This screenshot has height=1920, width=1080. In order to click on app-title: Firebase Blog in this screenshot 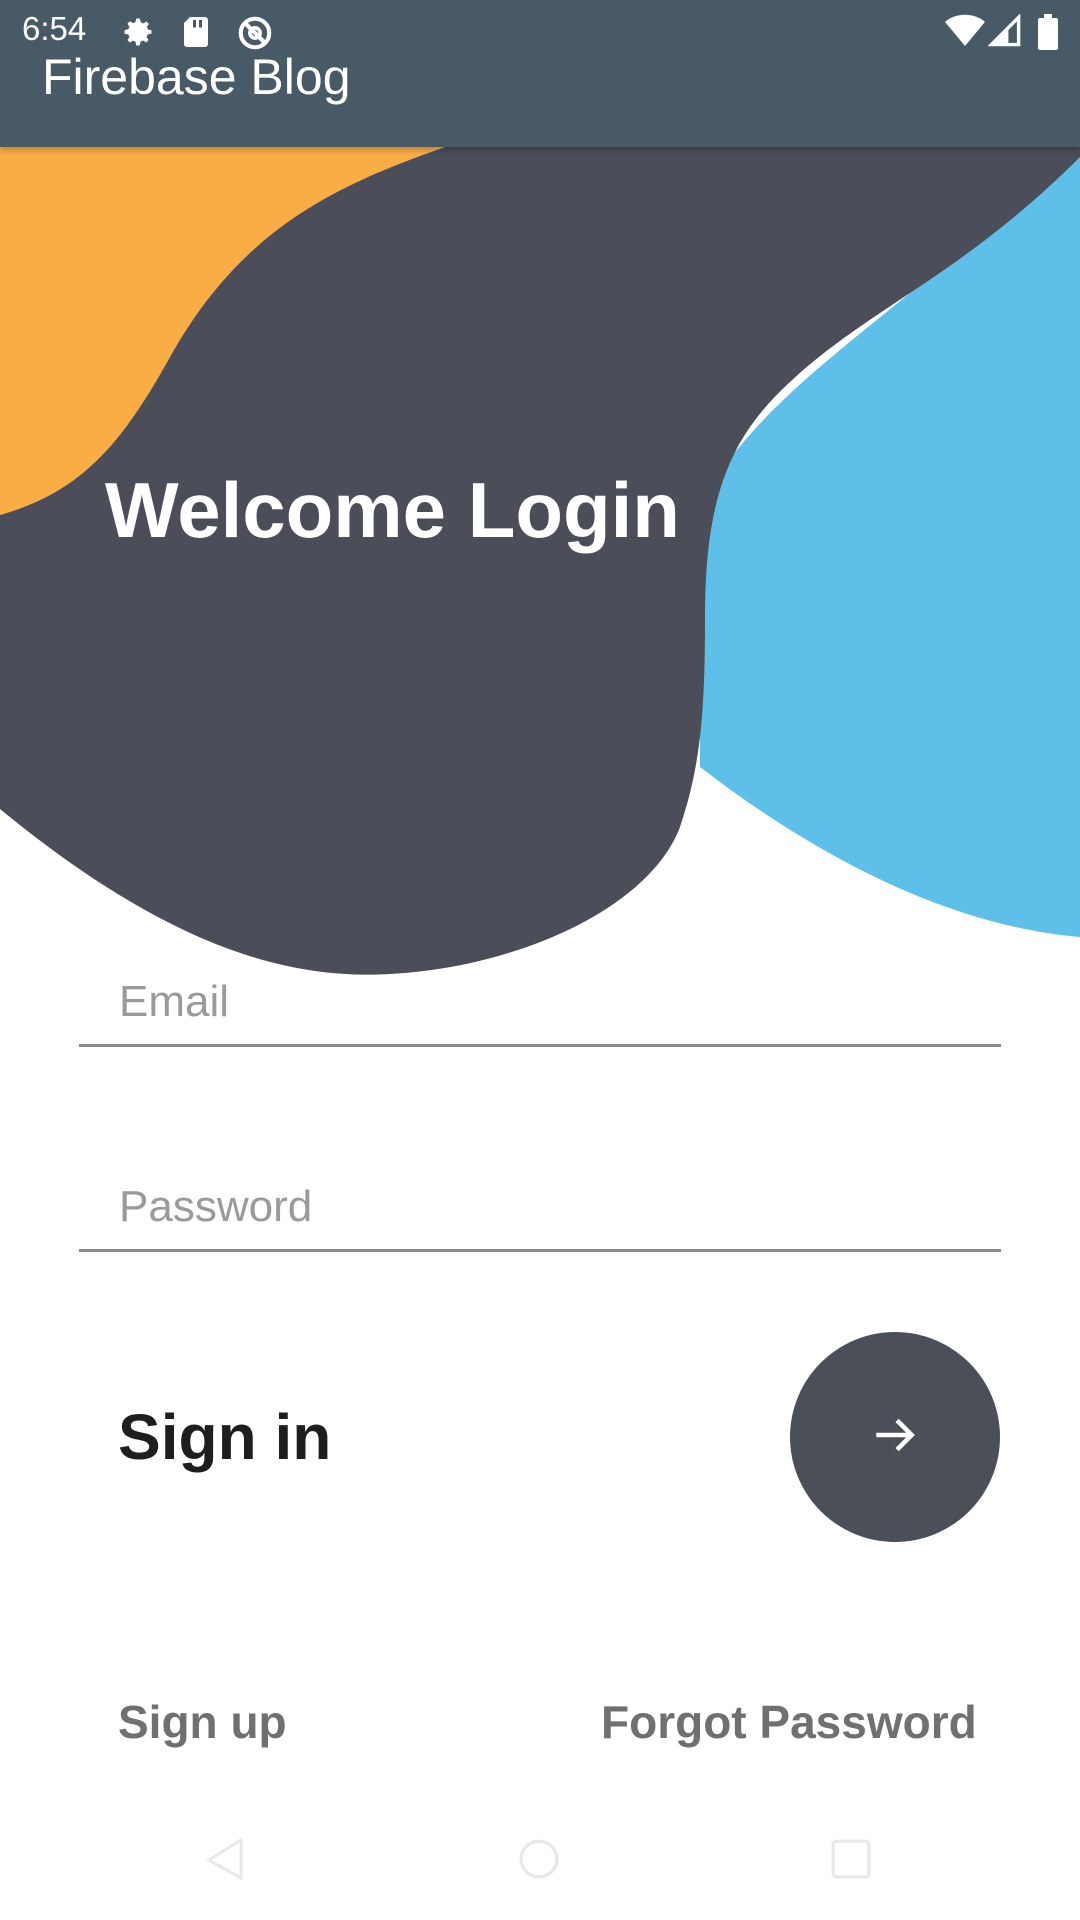, I will do `click(196, 77)`.